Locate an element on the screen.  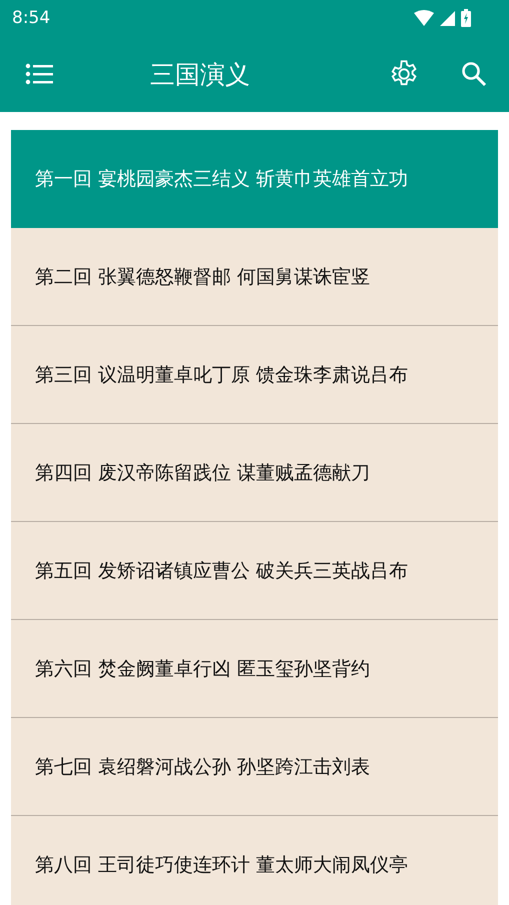
status-time: 8:54 is located at coordinates (31, 18).